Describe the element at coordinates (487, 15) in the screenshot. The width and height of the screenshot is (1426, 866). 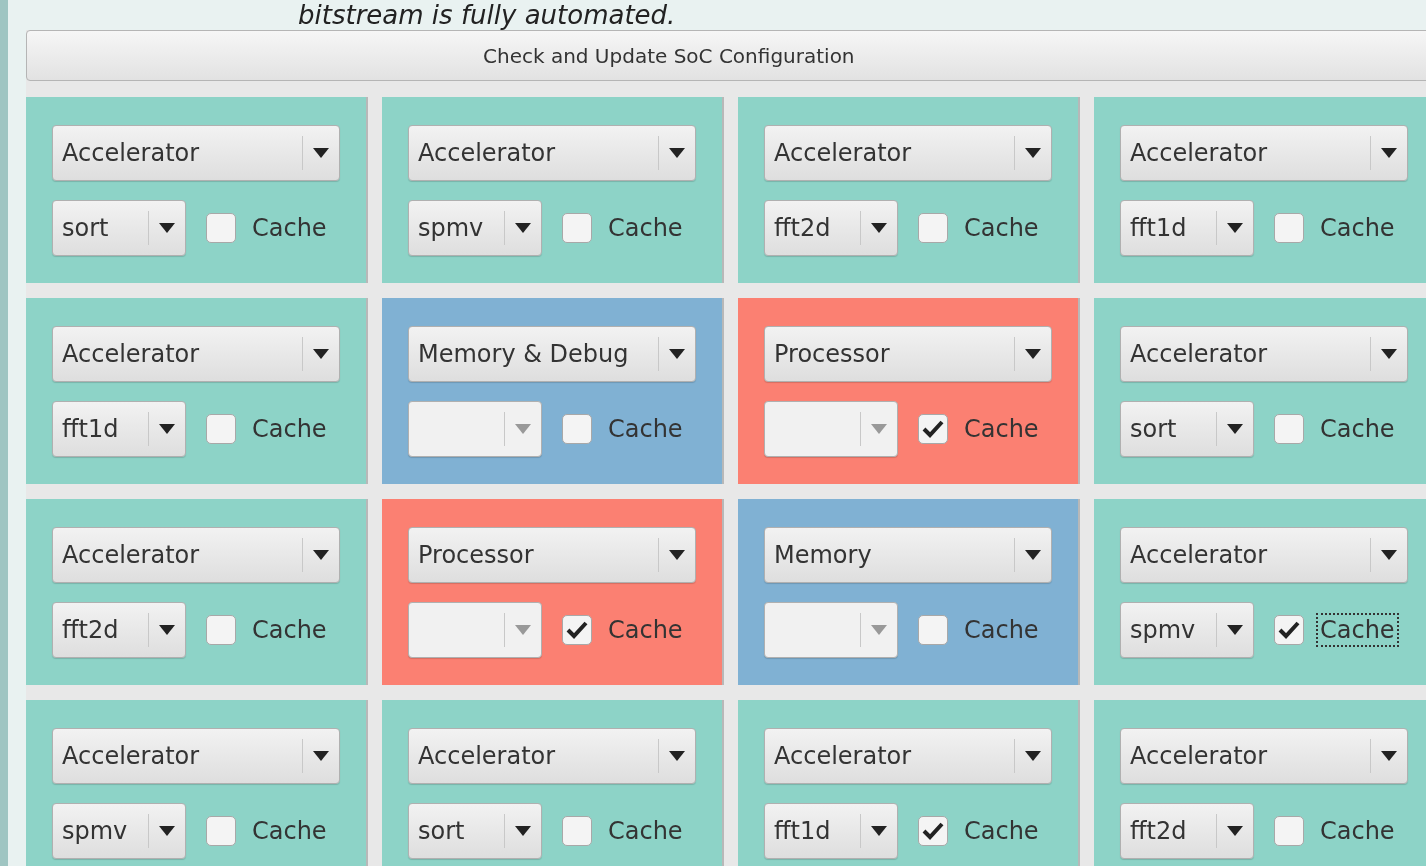
I see `slide-heading: bitstream is fully automated.` at that location.